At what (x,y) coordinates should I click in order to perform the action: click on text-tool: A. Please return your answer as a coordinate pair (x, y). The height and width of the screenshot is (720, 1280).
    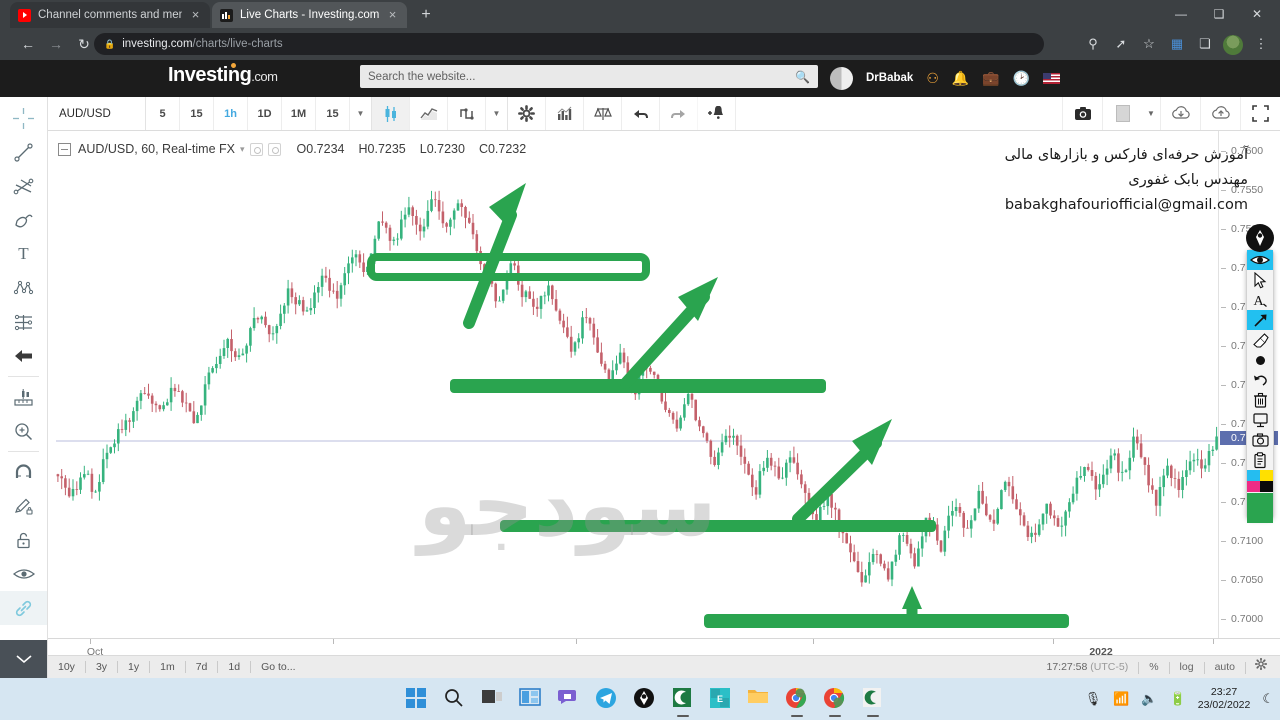
    Looking at the image, I should click on (1260, 300).